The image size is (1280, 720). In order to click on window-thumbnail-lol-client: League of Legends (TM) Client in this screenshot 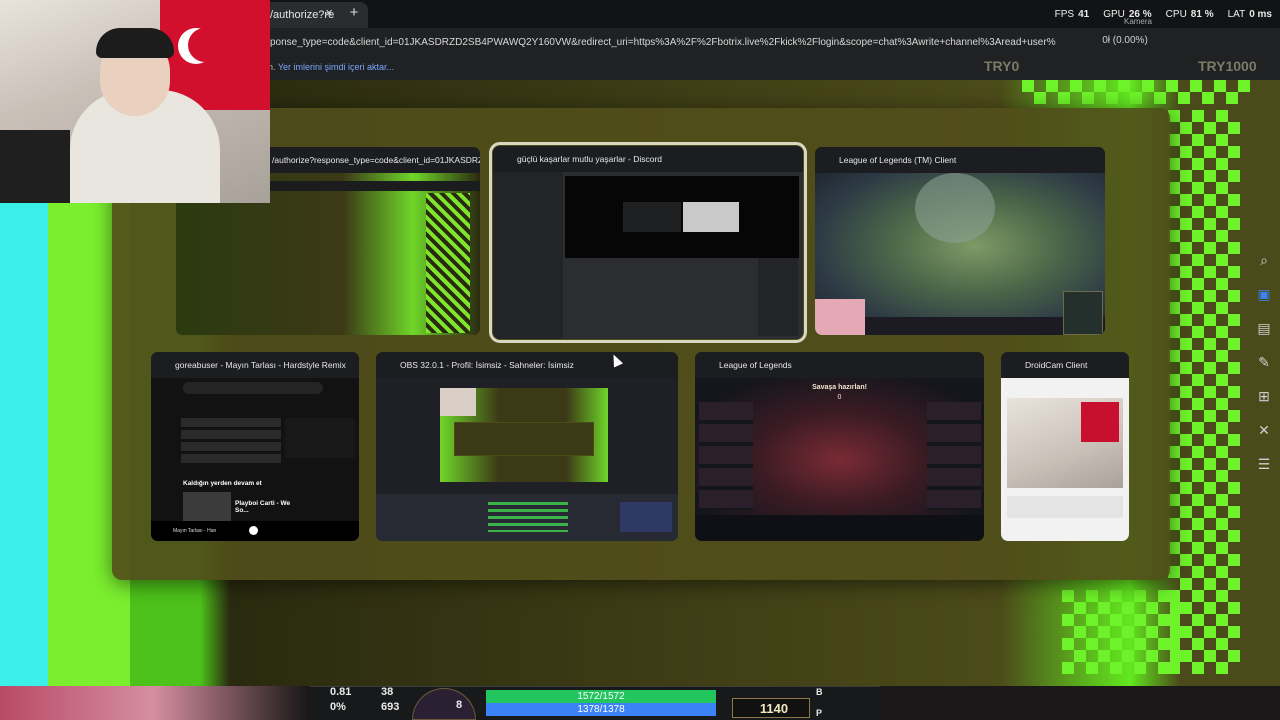, I will do `click(960, 241)`.